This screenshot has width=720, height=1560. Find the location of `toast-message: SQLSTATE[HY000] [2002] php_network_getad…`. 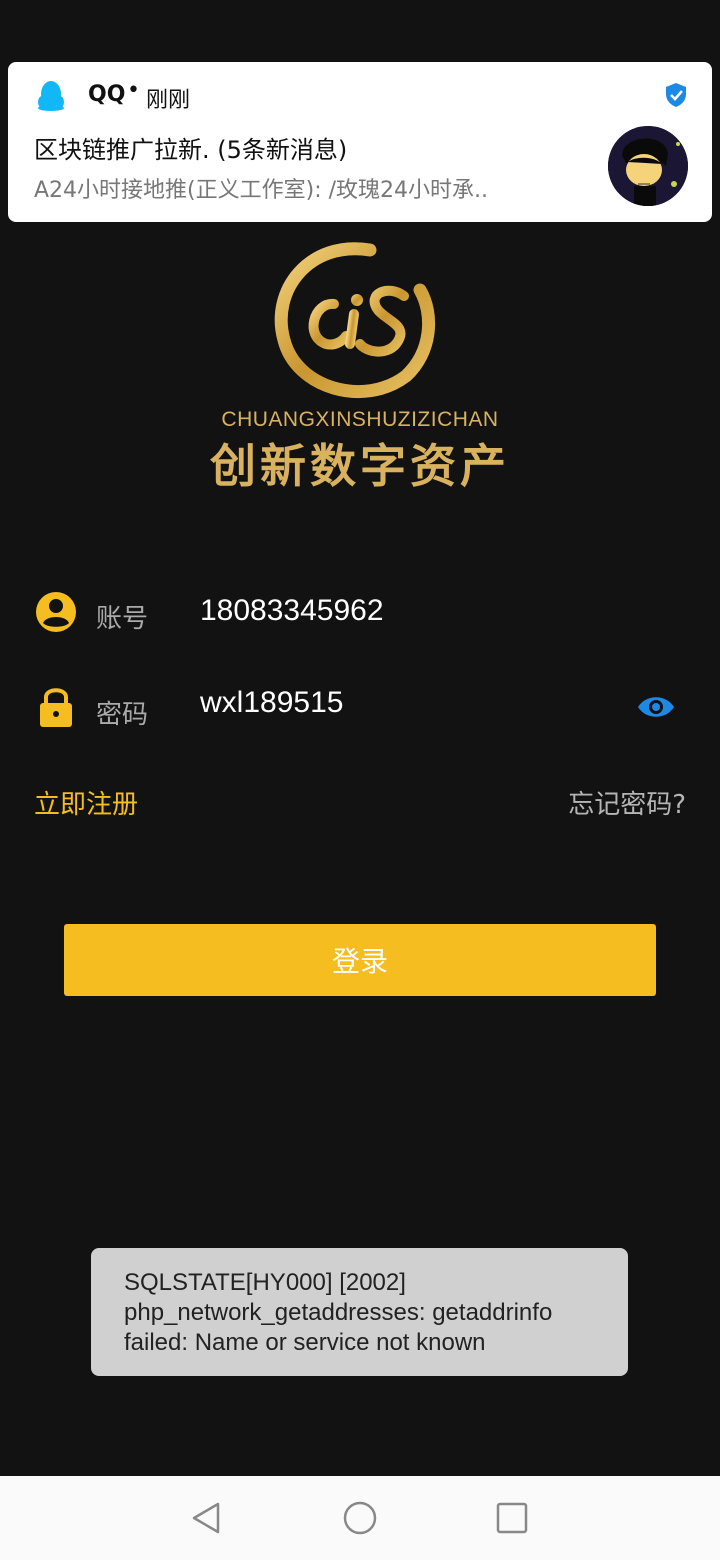

toast-message: SQLSTATE[HY000] [2002] php_network_getad… is located at coordinates (338, 1312).